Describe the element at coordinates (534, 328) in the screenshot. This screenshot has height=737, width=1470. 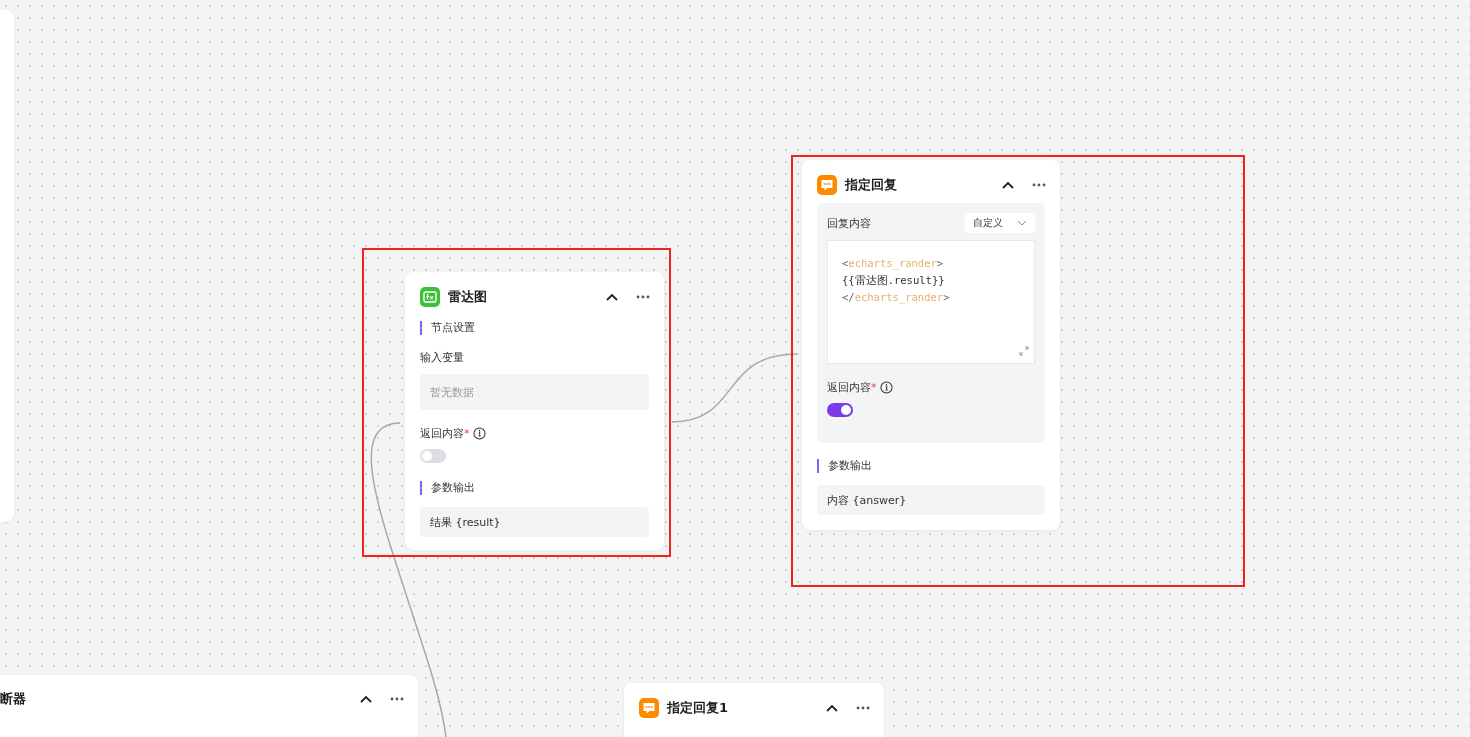
I see `section-heading: 节点设置` at that location.